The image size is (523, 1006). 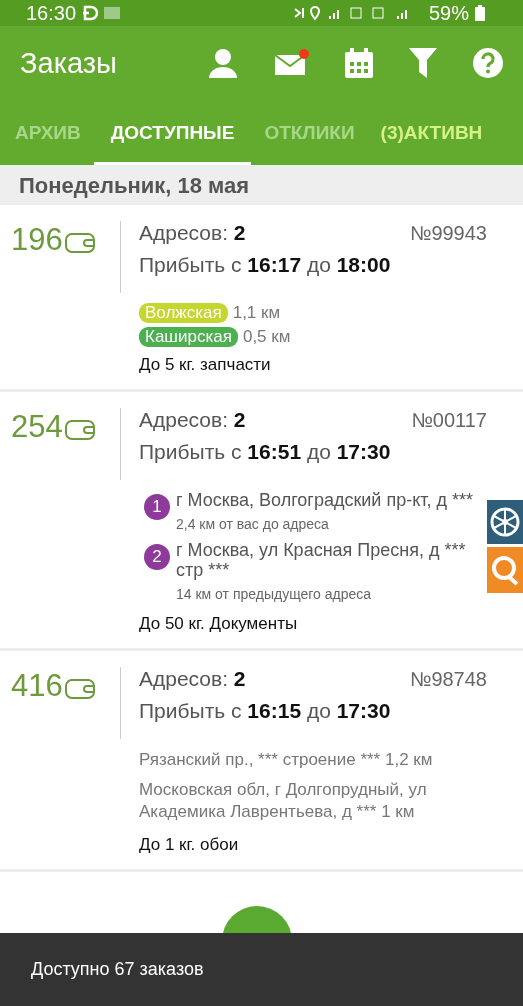 What do you see at coordinates (480, 13) in the screenshot?
I see `battery-icon` at bounding box center [480, 13].